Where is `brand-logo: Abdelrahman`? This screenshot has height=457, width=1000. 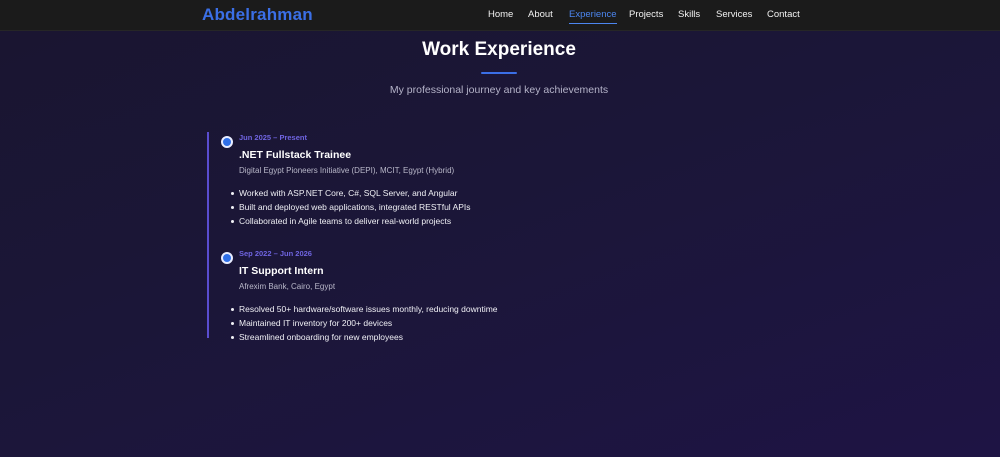 brand-logo: Abdelrahman is located at coordinates (257, 15).